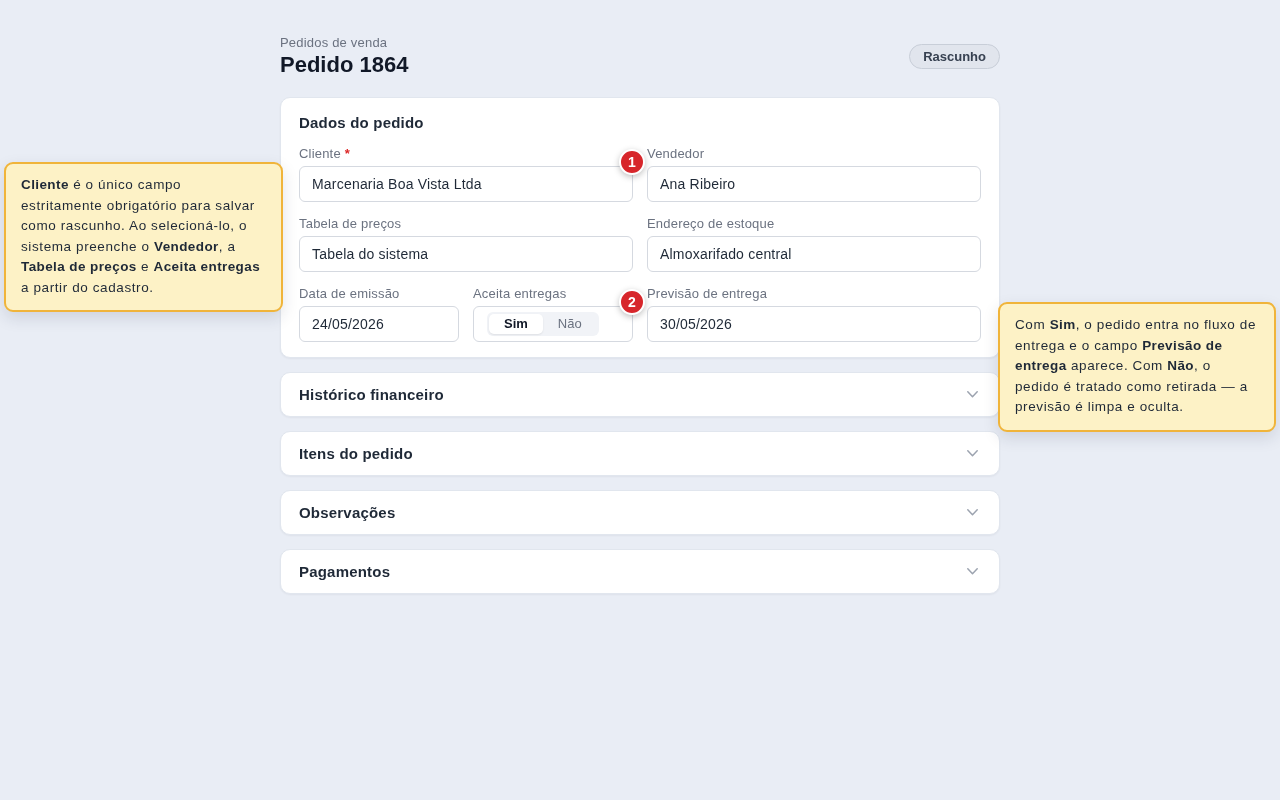 This screenshot has width=1280, height=800. Describe the element at coordinates (814, 184) in the screenshot. I see `text-field: Ana Ribeiro` at that location.